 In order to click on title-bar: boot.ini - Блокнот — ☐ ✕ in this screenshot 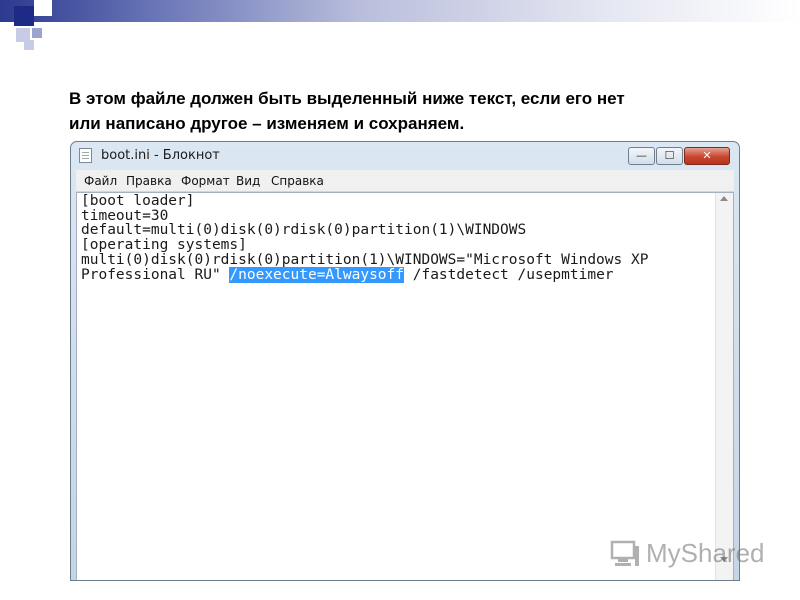, I will do `click(405, 156)`.